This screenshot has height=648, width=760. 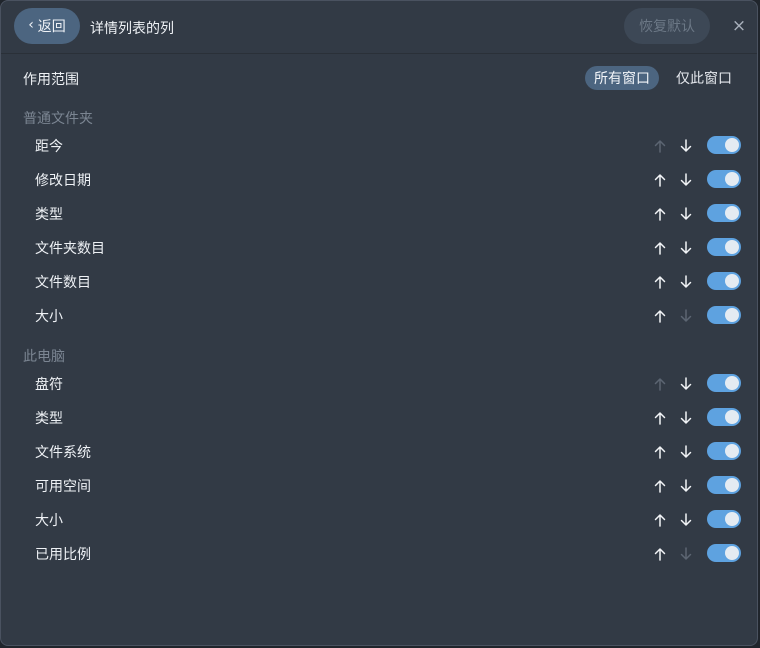 What do you see at coordinates (58, 119) in the screenshot?
I see `section-title: 普通文件夹` at bounding box center [58, 119].